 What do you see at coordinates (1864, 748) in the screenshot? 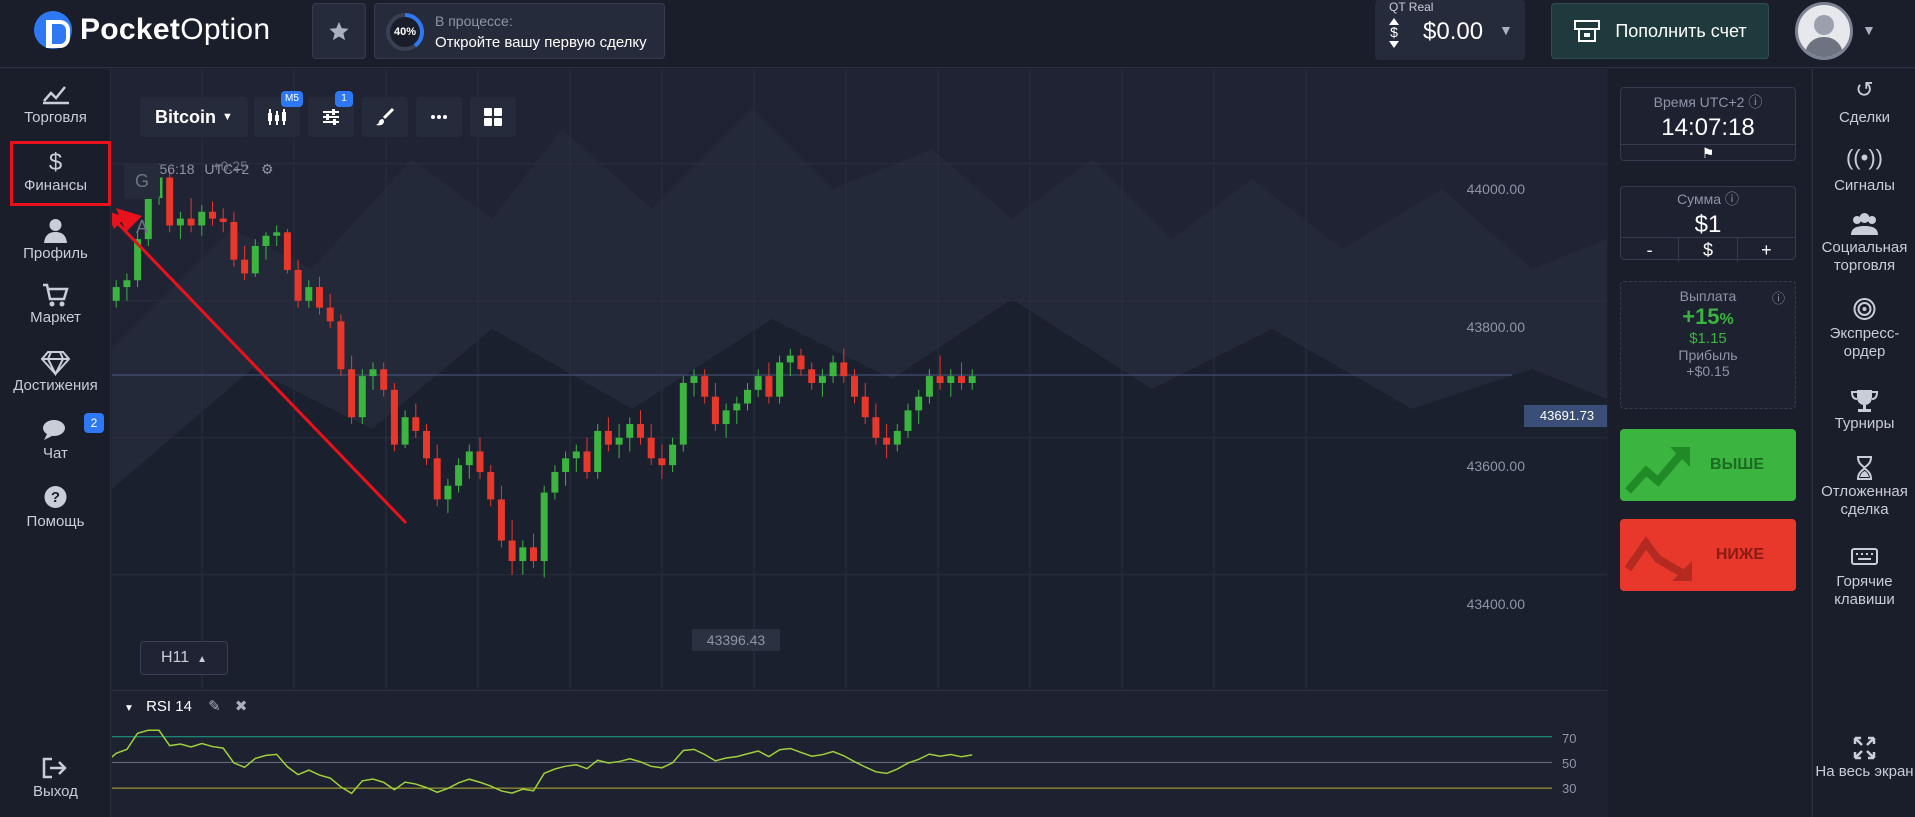
I see `fullscreen-icon` at bounding box center [1864, 748].